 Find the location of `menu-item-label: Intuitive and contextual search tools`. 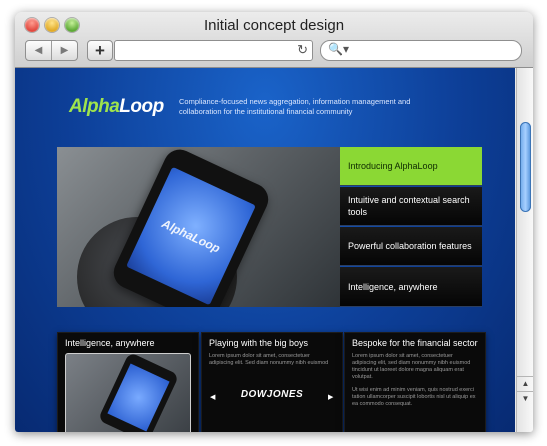

menu-item-label: Intuitive and contextual search tools is located at coordinates (409, 206).